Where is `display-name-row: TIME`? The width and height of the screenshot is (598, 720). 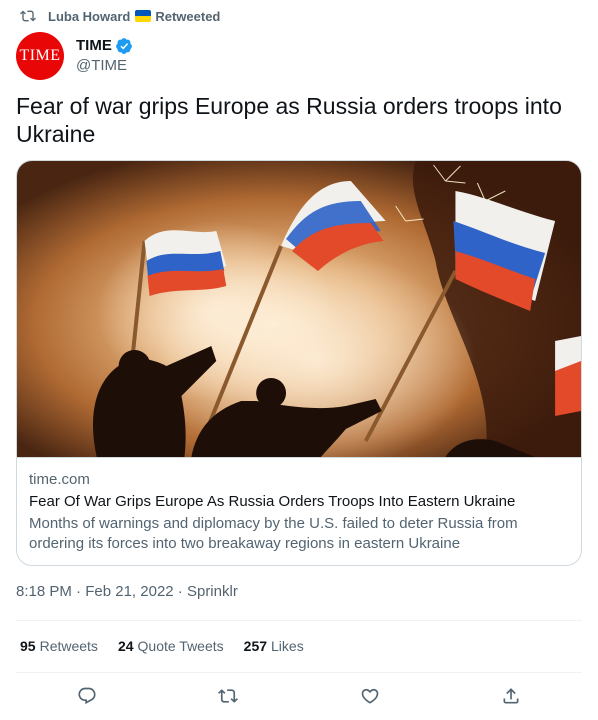 display-name-row: TIME is located at coordinates (104, 46).